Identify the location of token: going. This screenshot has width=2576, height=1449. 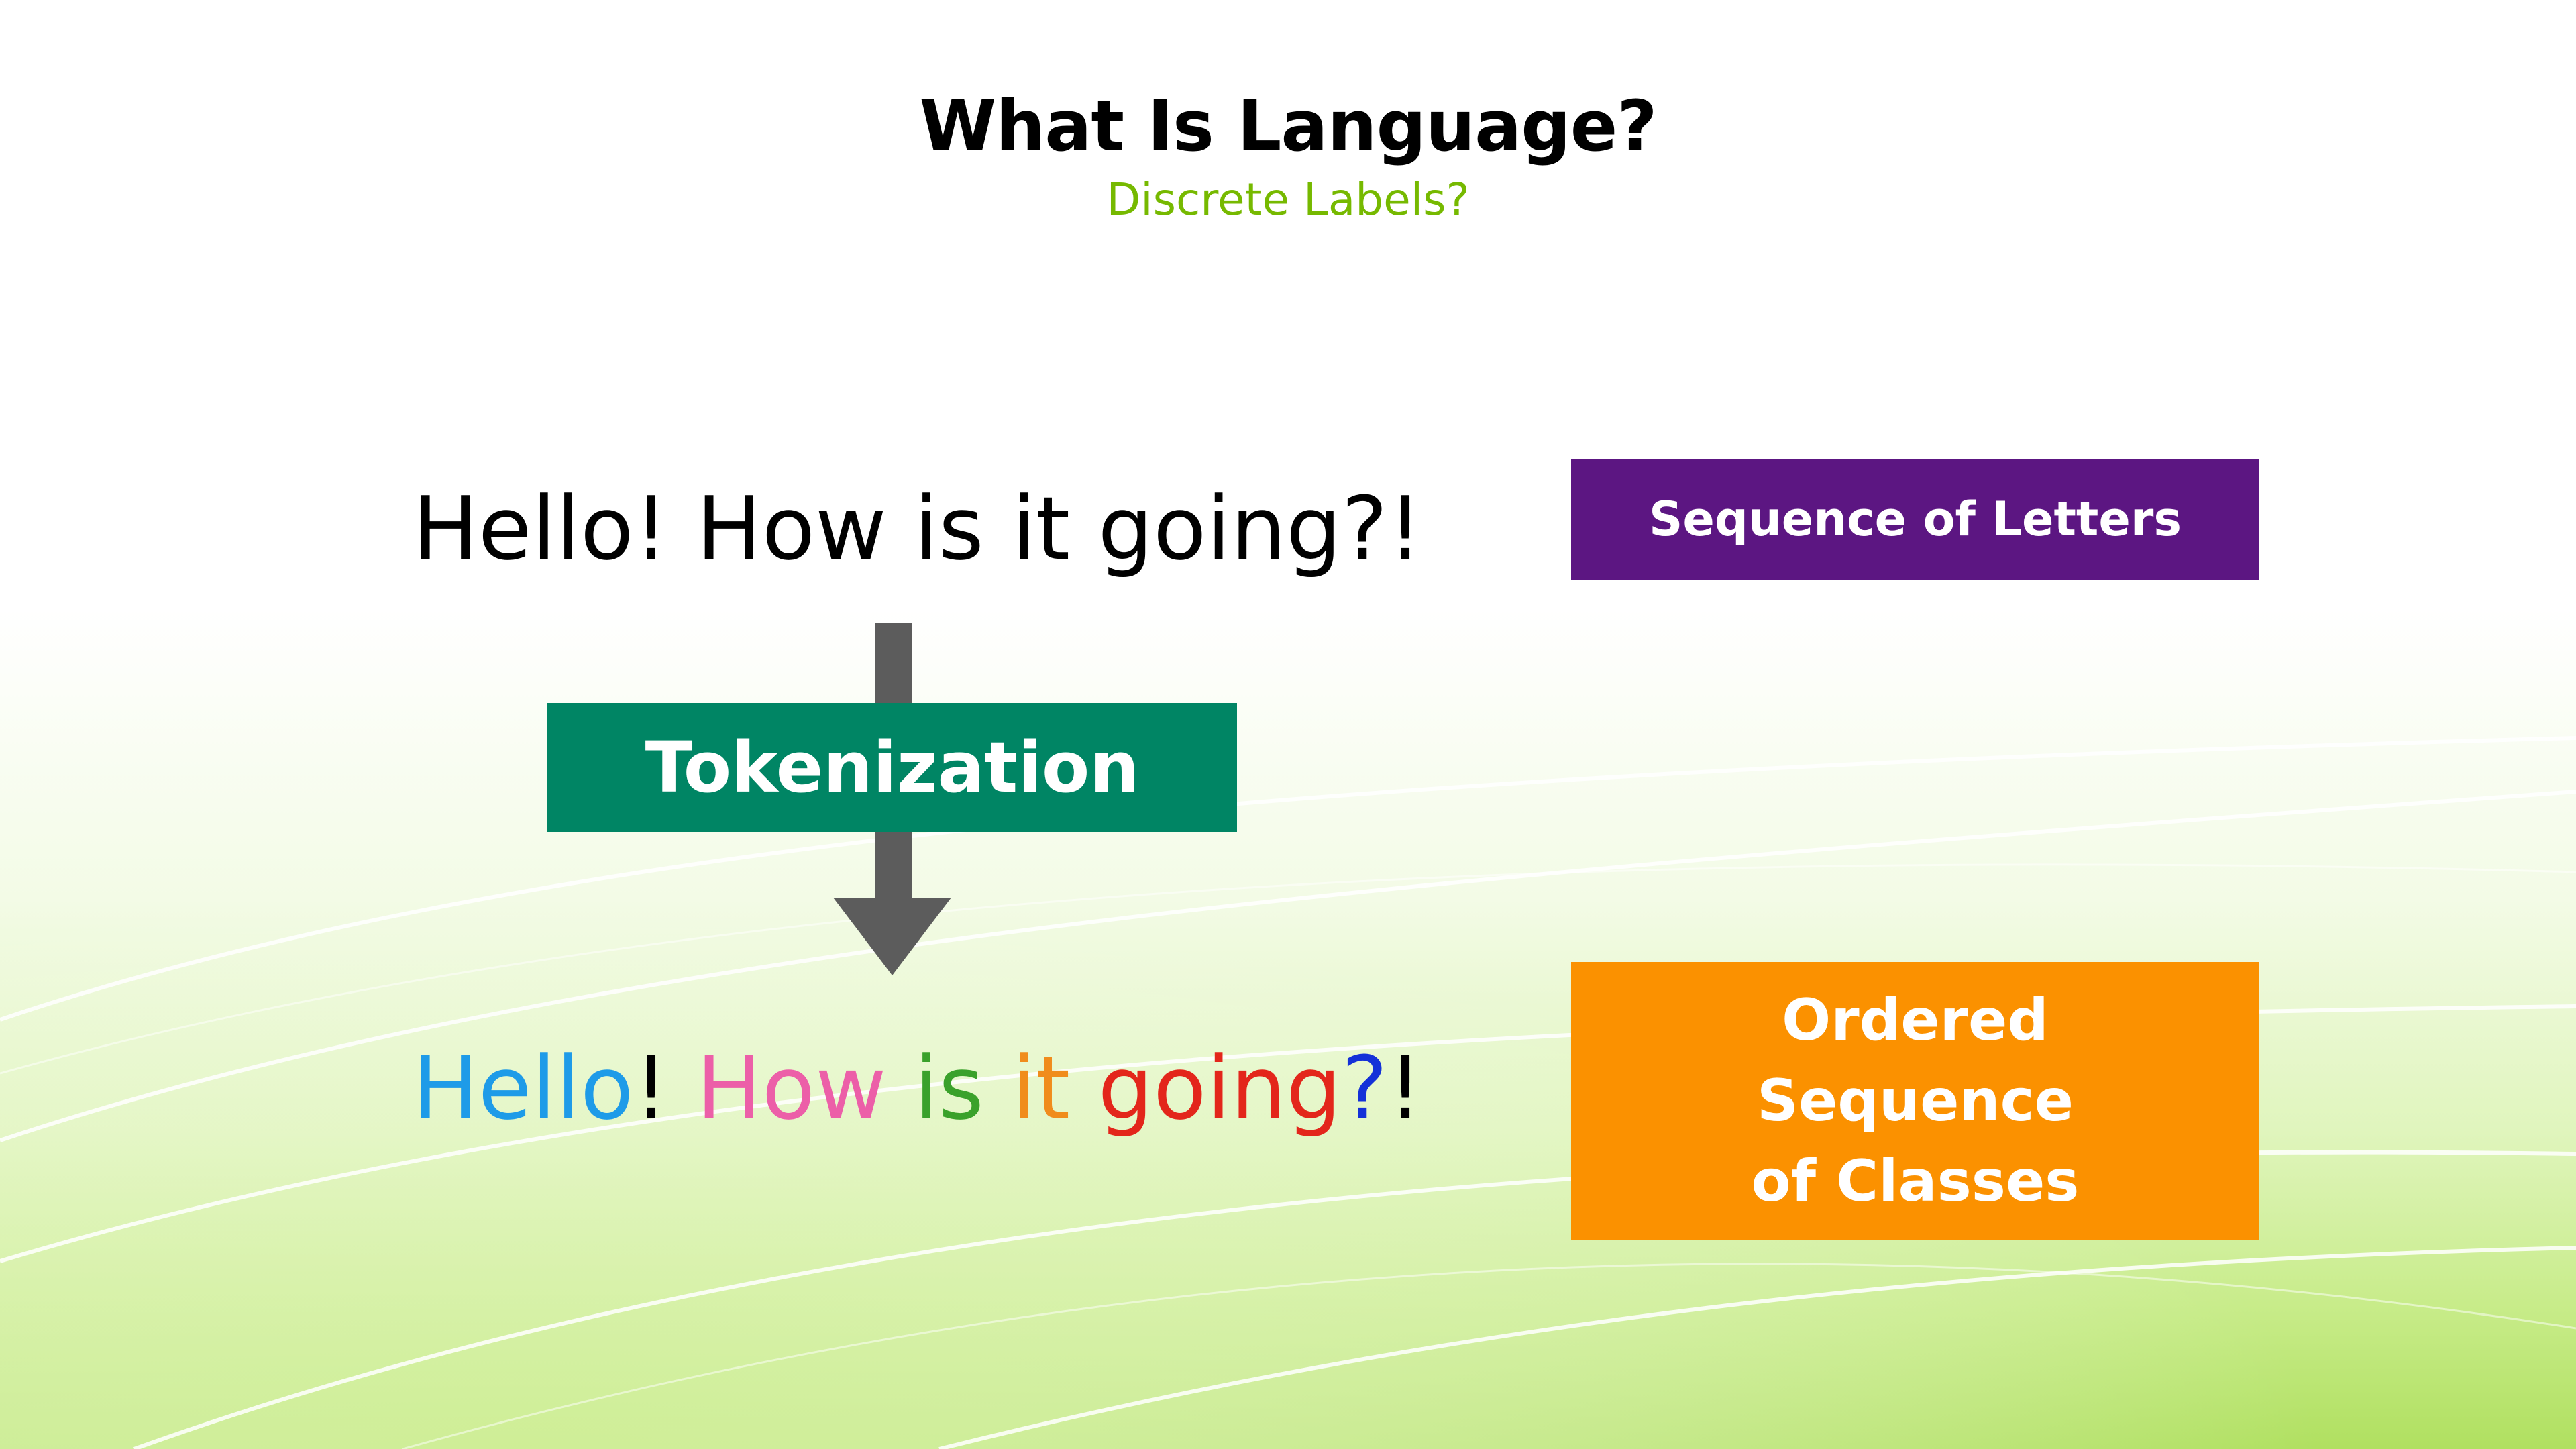
(1219, 1088).